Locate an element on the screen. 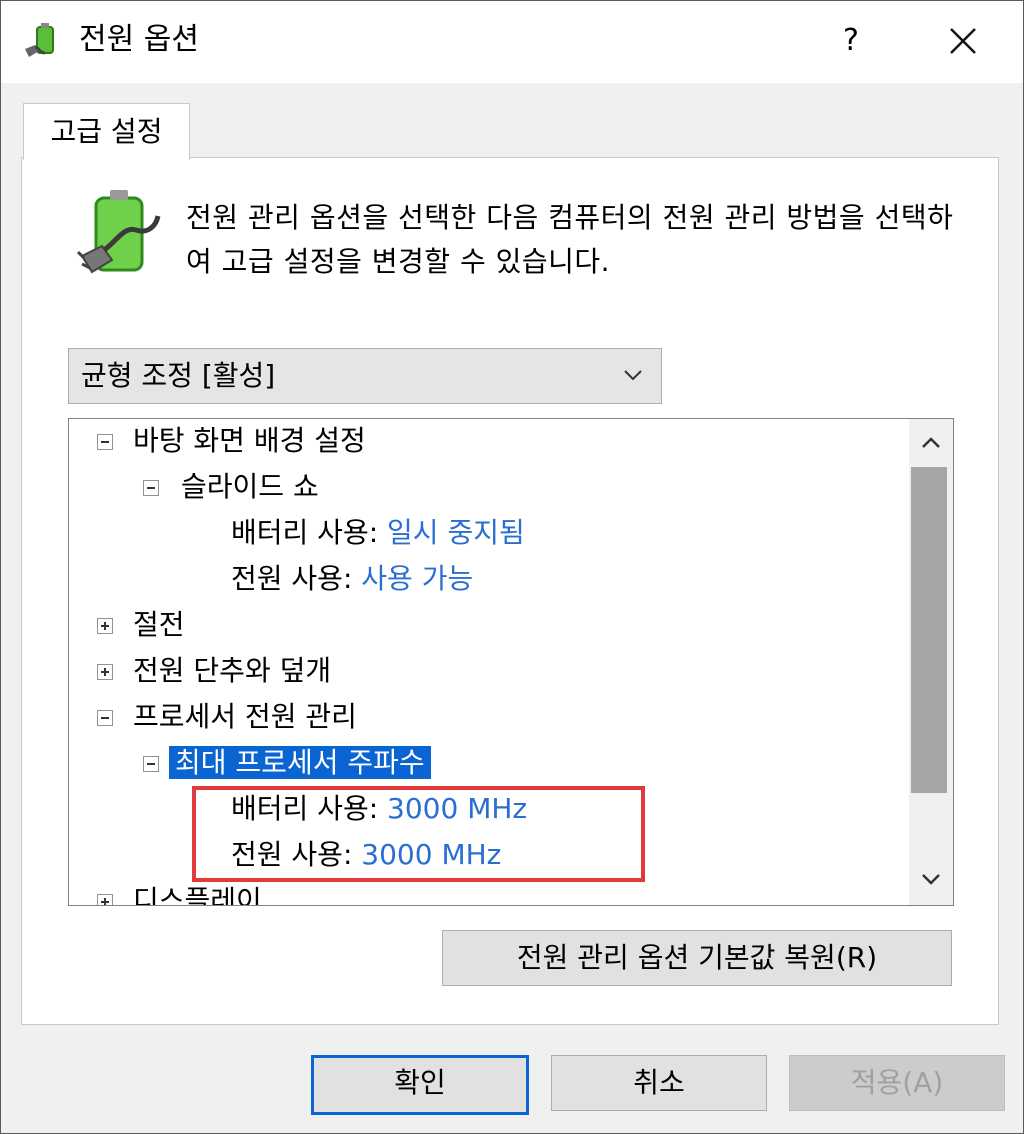 The image size is (1024, 1134). title-bar: 전원 옵션 ? is located at coordinates (512, 42).